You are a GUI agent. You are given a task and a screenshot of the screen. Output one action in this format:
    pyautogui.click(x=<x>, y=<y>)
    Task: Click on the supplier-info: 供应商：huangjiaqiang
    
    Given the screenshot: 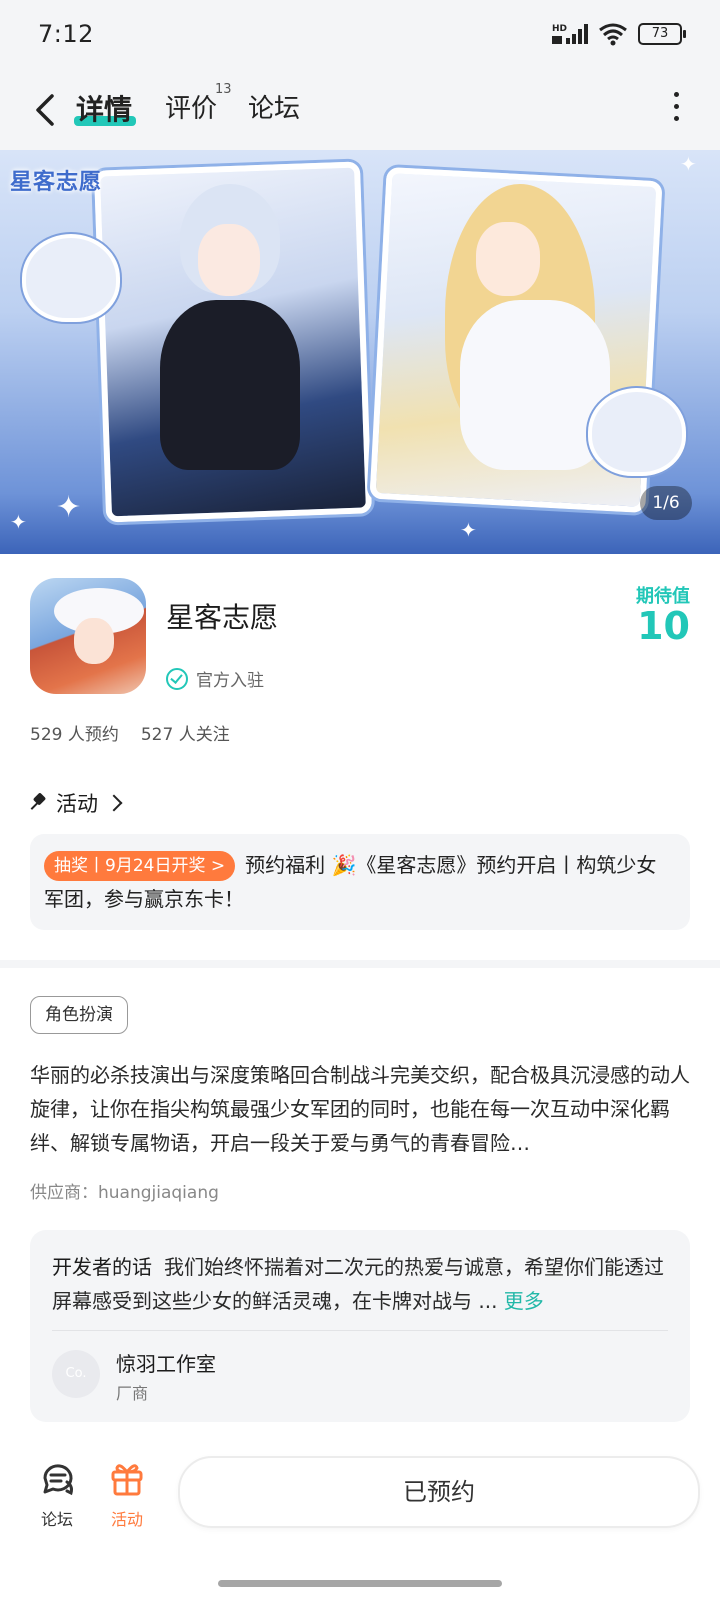 What is the action you would take?
    pyautogui.click(x=124, y=1193)
    